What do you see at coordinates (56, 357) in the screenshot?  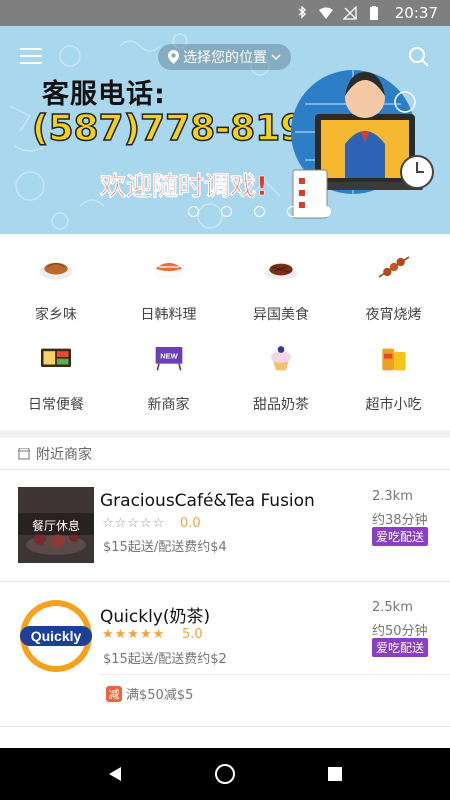 I see `bento-icon` at bounding box center [56, 357].